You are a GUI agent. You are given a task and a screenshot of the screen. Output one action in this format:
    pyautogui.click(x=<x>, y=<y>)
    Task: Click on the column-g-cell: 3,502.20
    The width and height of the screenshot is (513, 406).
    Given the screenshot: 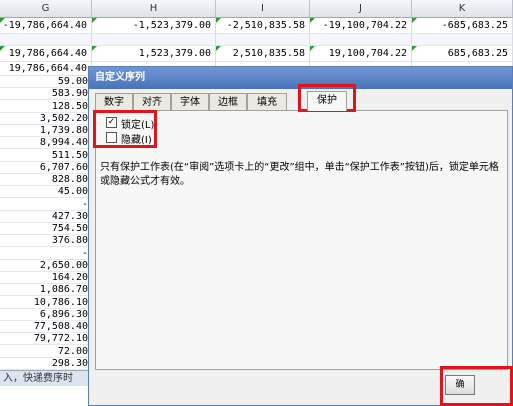 What is the action you would take?
    pyautogui.click(x=46, y=119)
    